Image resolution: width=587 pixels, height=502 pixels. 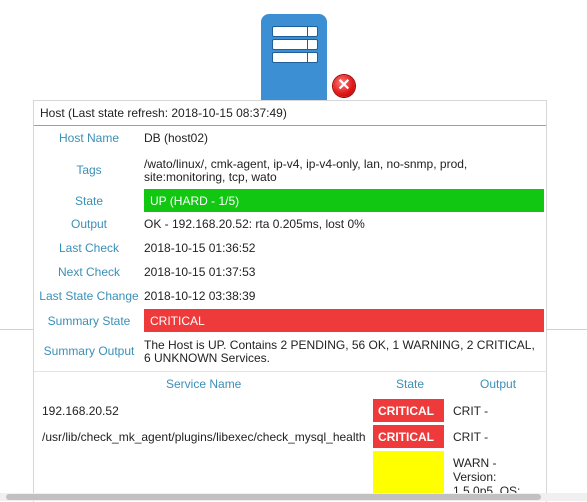 I want to click on field-value: 2018-10-12 03:38:39, so click(x=200, y=296).